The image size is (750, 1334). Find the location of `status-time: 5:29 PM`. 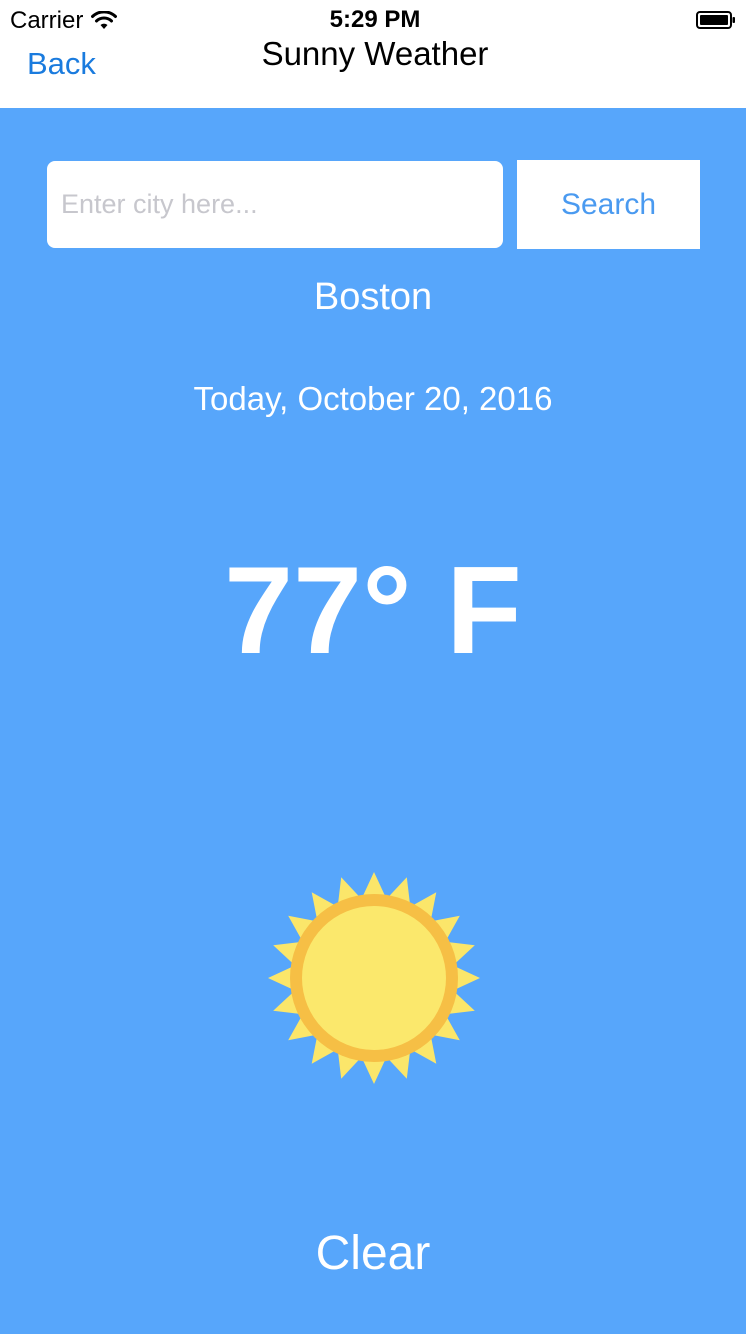

status-time: 5:29 PM is located at coordinates (375, 19).